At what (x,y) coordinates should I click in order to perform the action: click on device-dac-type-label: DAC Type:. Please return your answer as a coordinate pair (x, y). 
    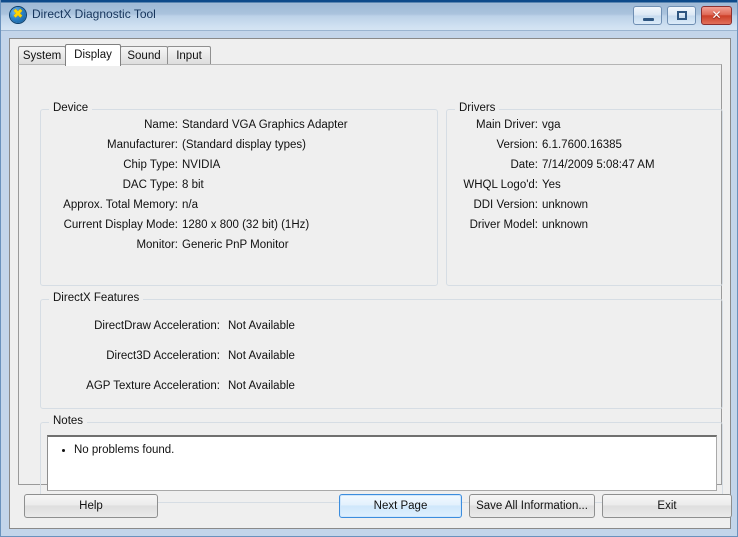
    Looking at the image, I should click on (150, 185).